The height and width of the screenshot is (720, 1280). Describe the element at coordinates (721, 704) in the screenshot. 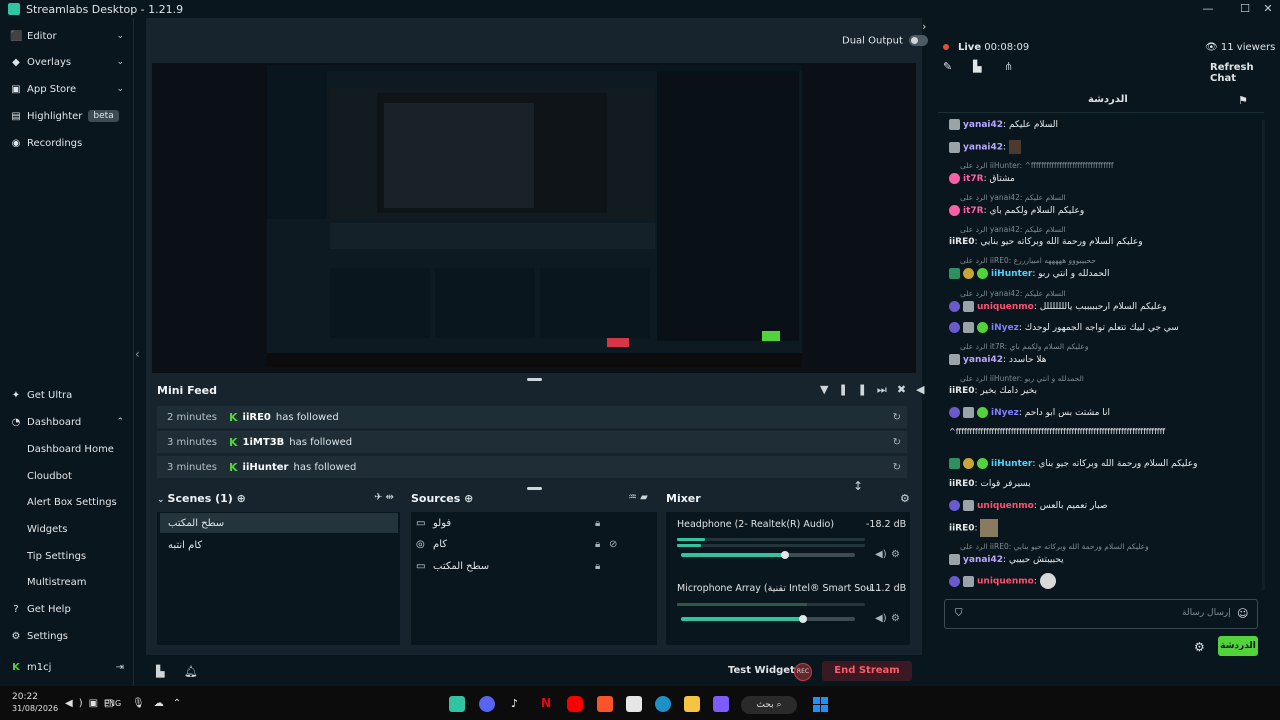

I see `app-taskbar-icon` at that location.